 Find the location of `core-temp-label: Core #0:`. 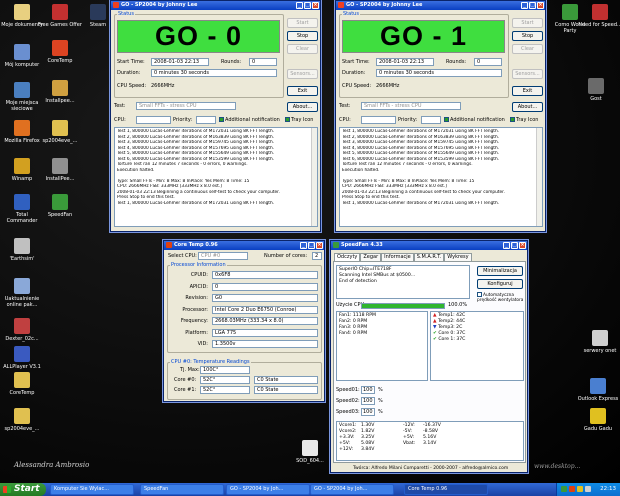

core-temp-label: Core #0: is located at coordinates (185, 380).